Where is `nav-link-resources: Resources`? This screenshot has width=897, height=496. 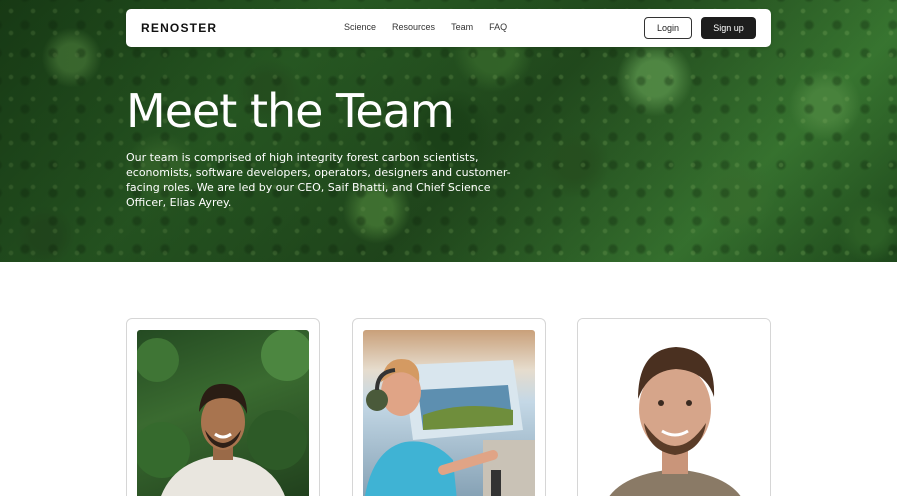
nav-link-resources: Resources is located at coordinates (413, 27).